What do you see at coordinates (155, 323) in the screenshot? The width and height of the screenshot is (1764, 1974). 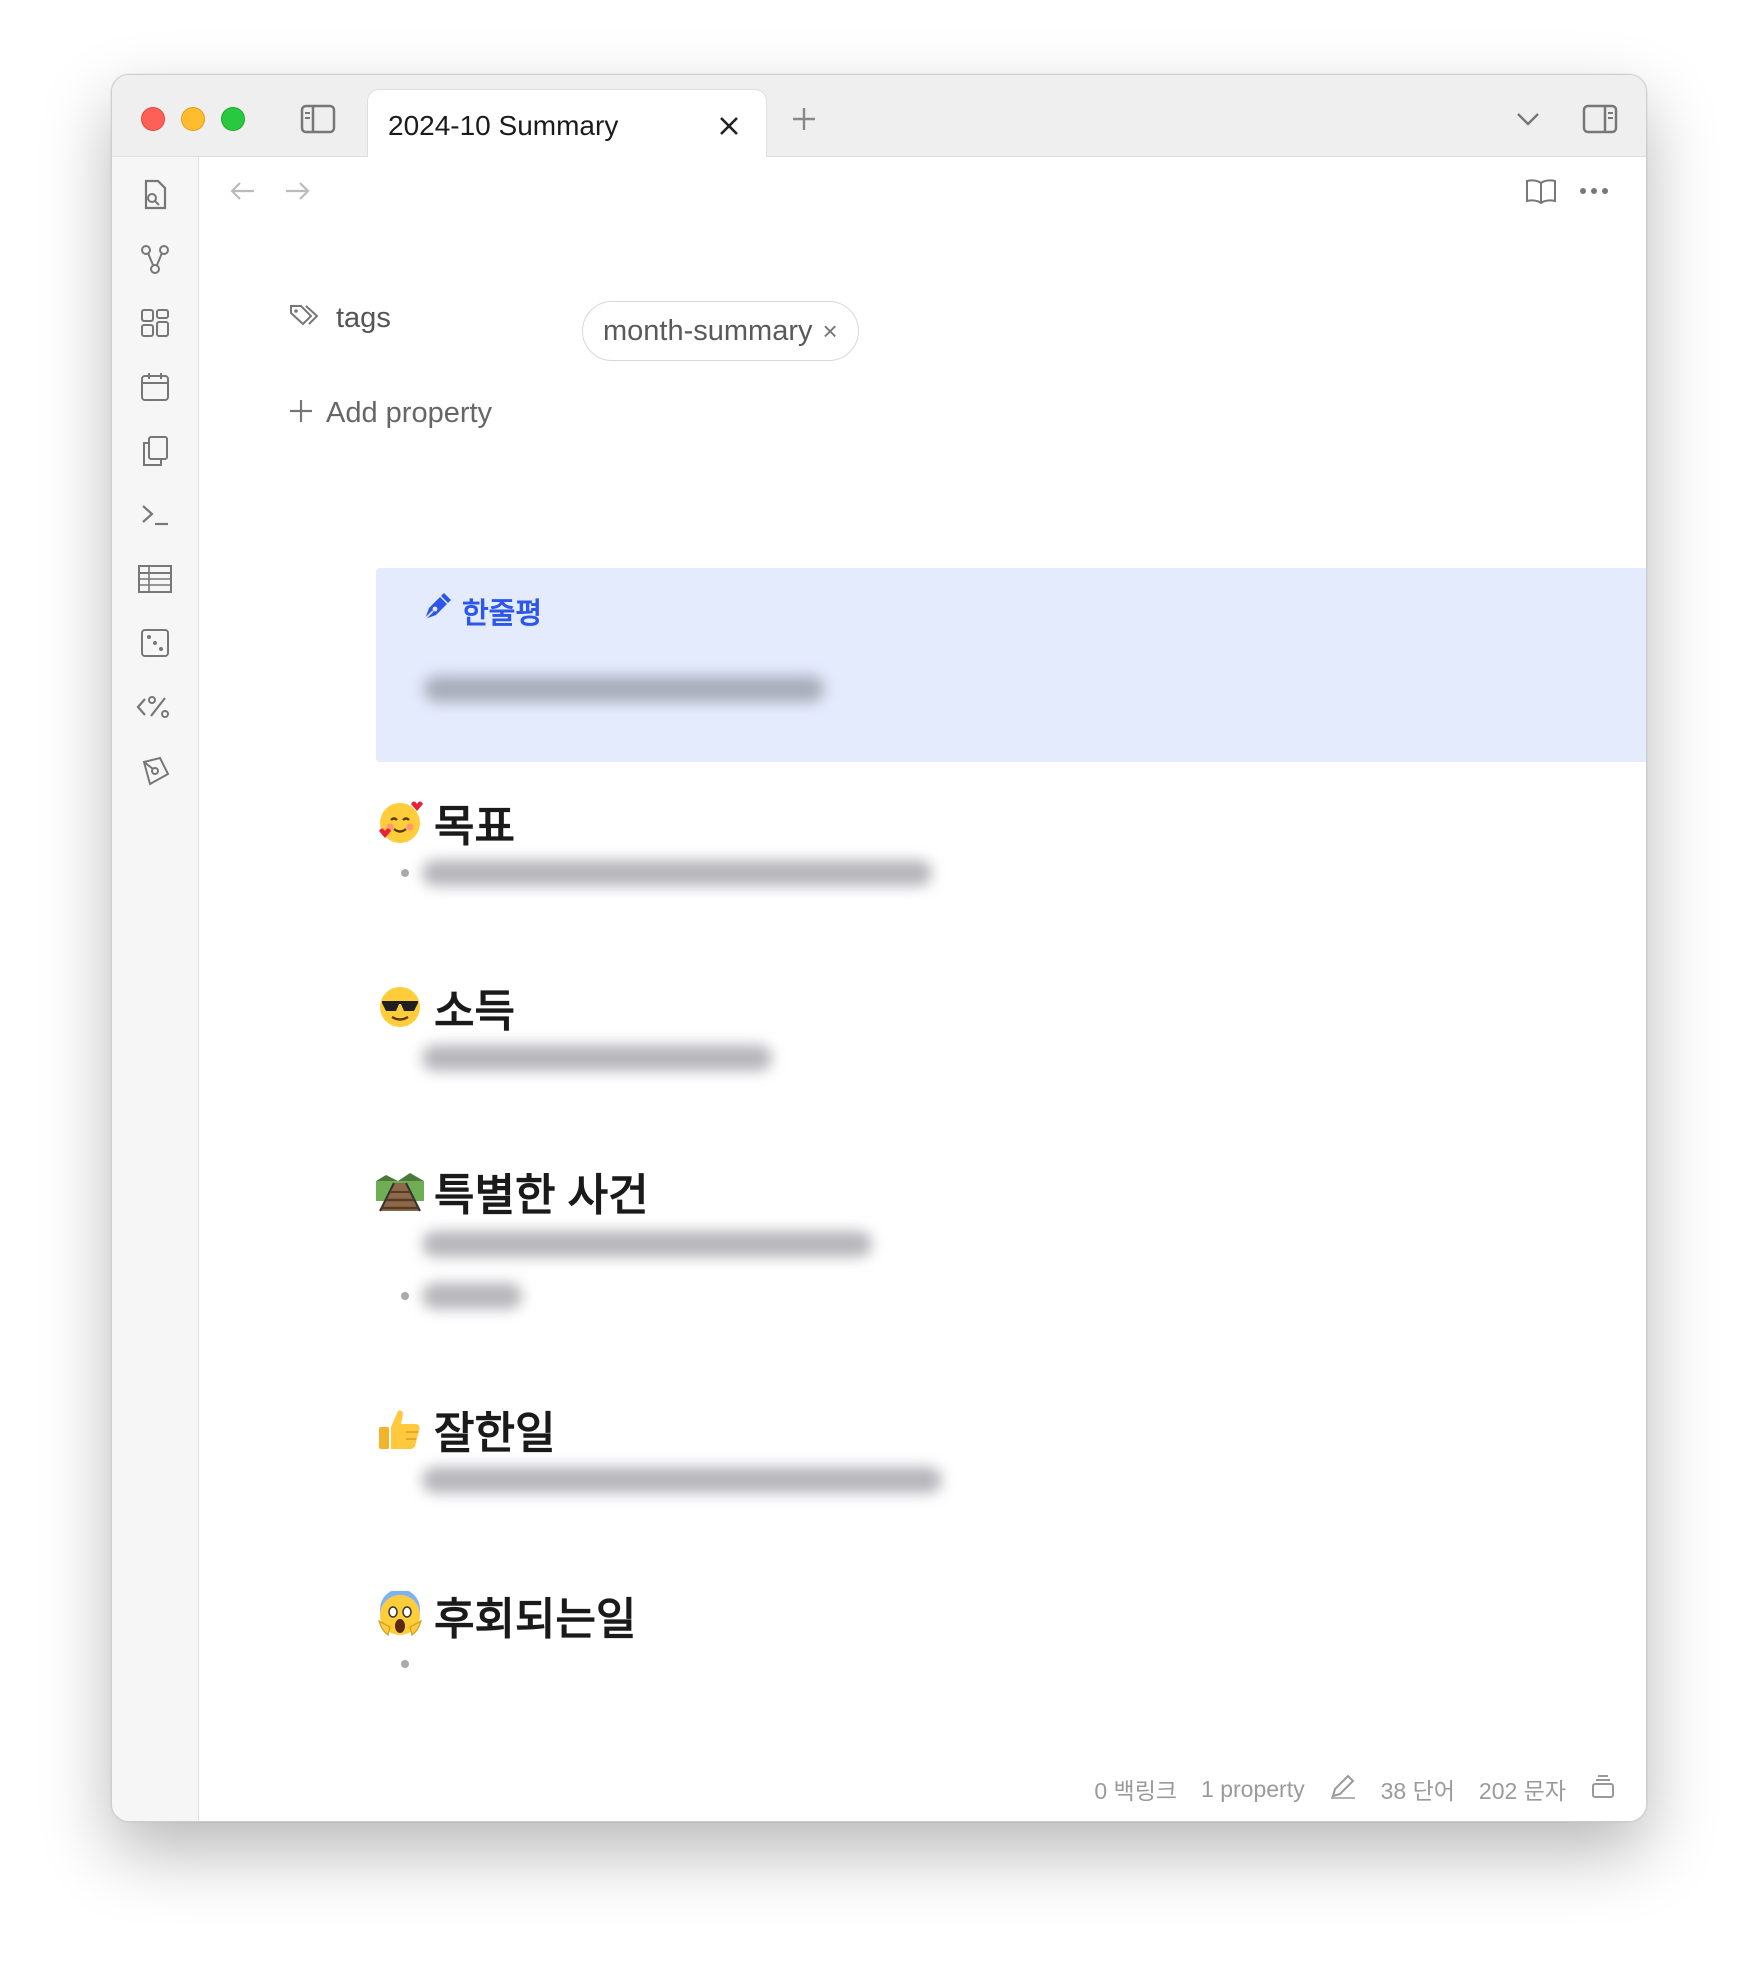 I see `canvas-icon` at bounding box center [155, 323].